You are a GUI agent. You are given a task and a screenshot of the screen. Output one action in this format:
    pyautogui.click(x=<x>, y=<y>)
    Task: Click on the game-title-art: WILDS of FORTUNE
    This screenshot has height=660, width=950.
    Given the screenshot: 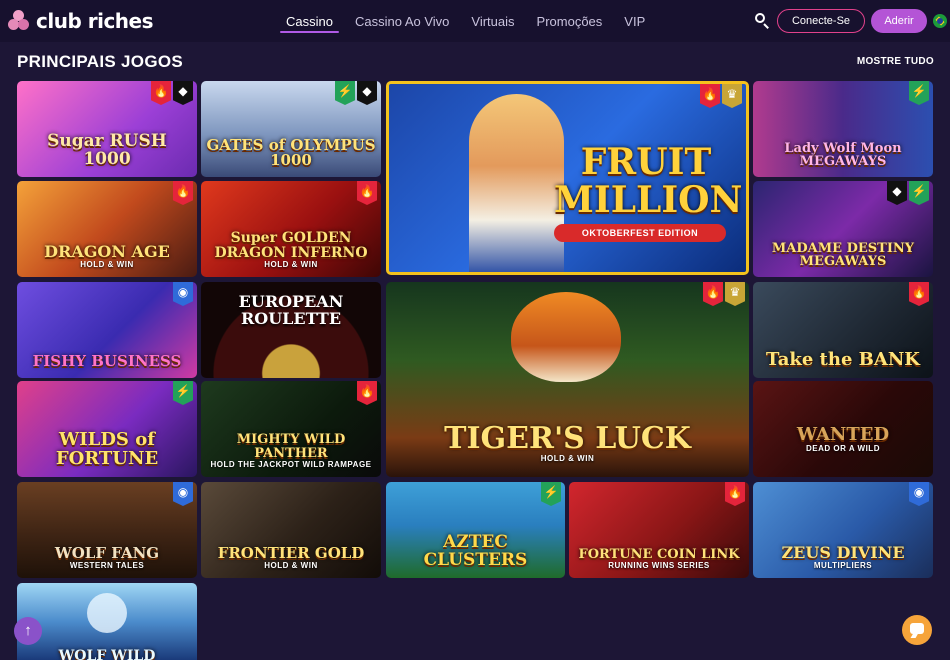 What is the action you would take?
    pyautogui.click(x=107, y=449)
    